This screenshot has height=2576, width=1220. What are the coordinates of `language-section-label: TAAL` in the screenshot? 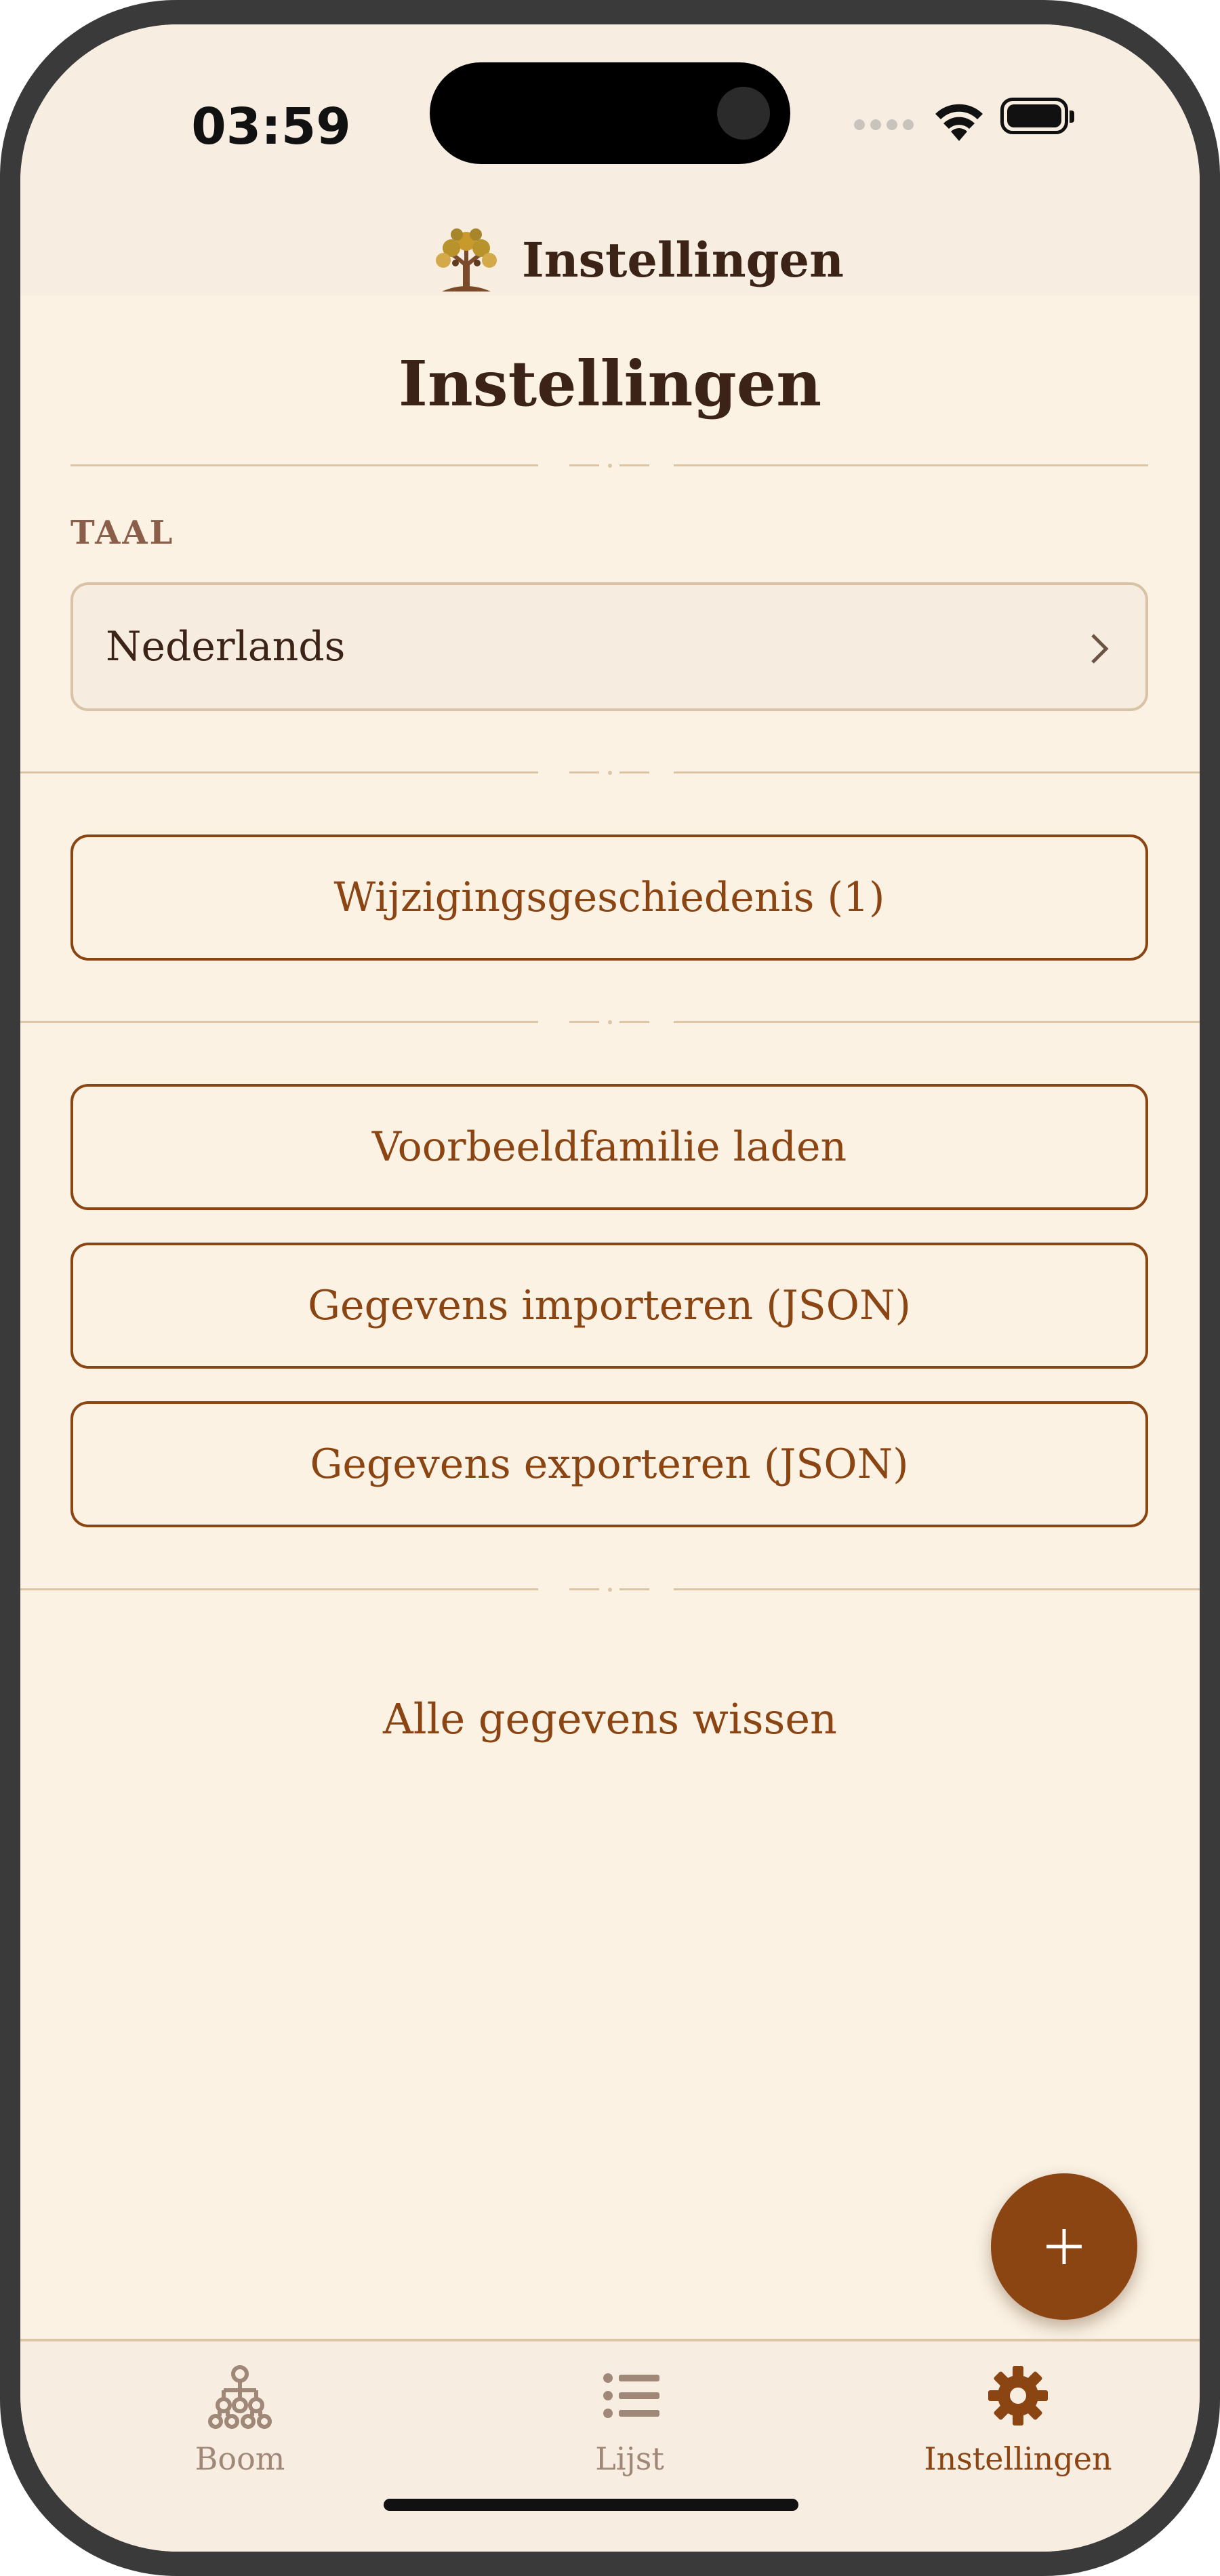 It's located at (123, 533).